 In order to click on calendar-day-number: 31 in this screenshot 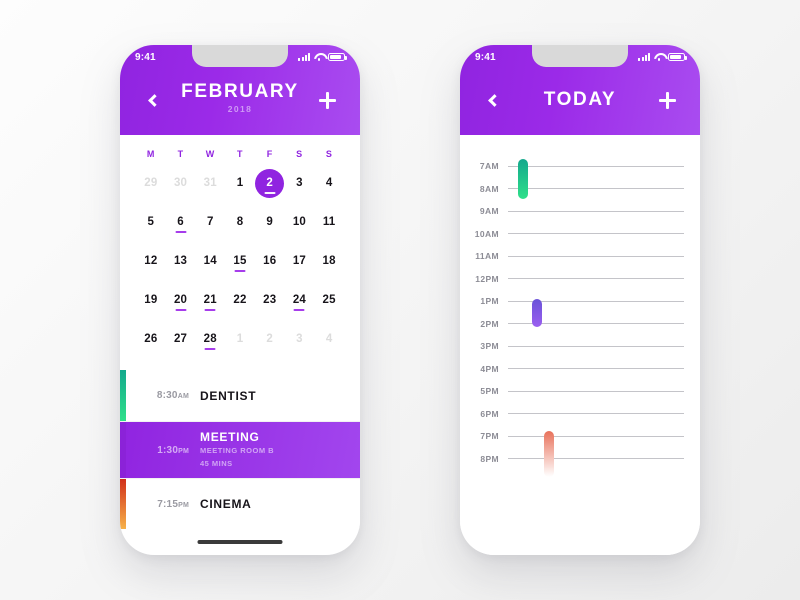, I will do `click(210, 183)`.